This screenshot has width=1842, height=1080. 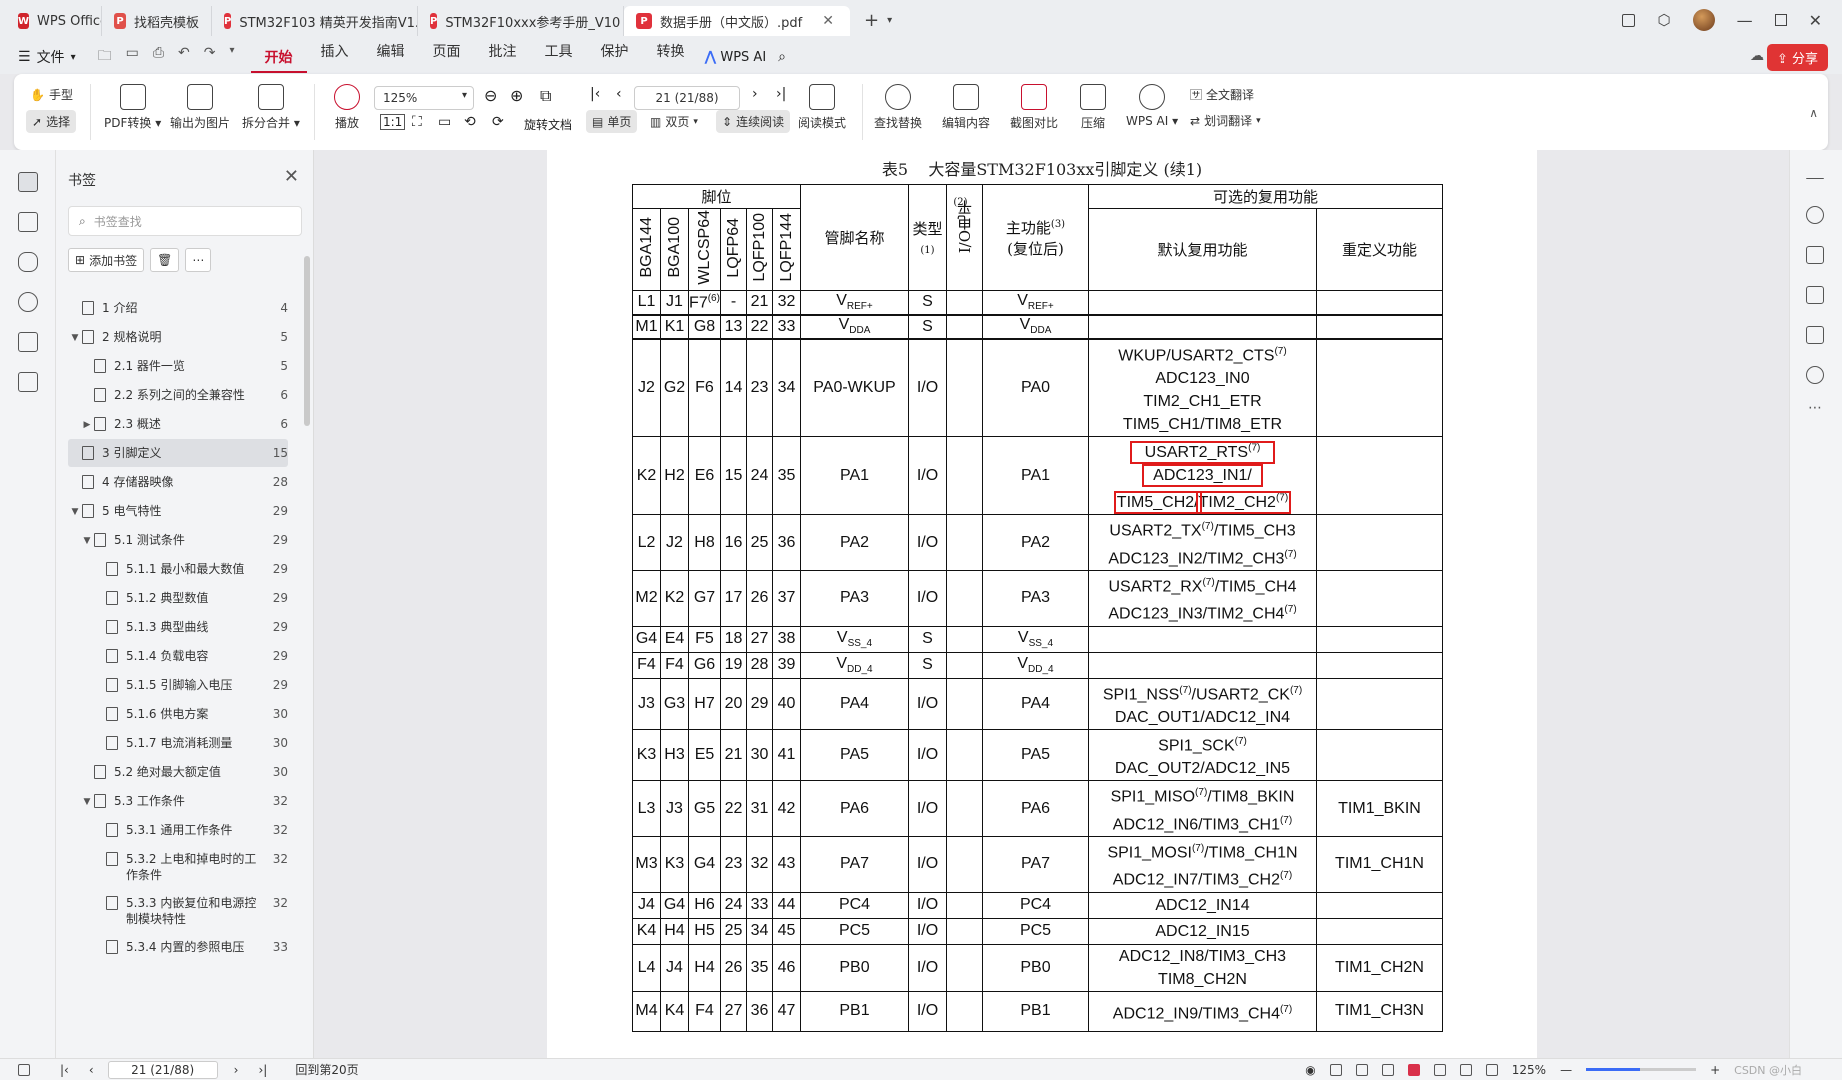 I want to click on status-page-input: 21 (21/88), so click(x=162, y=1069).